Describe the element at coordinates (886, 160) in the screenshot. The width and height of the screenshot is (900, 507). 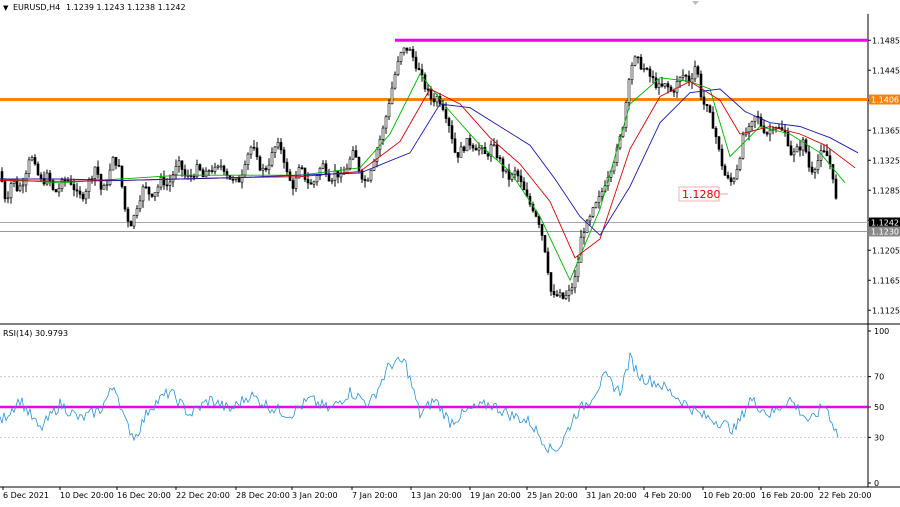
I see `price-tick-label: 1.1325` at that location.